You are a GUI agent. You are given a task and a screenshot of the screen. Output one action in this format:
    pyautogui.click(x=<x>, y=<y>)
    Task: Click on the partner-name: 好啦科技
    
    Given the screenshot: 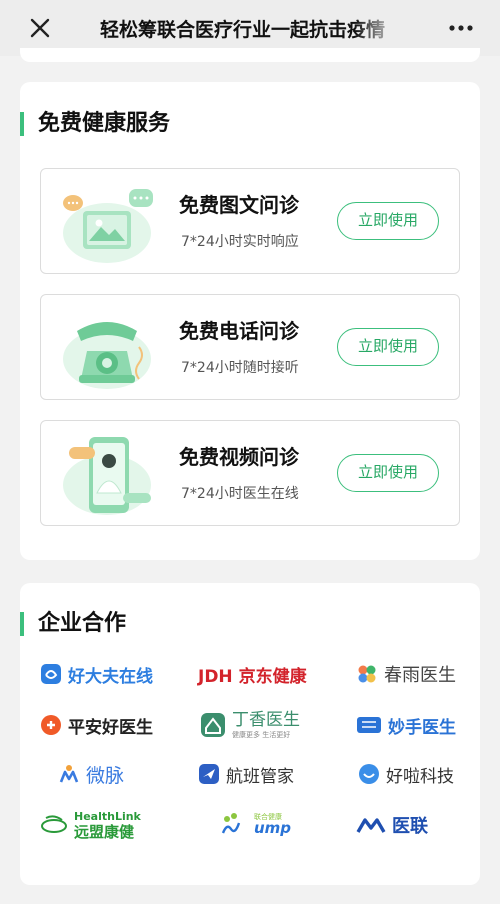 What is the action you would take?
    pyautogui.click(x=420, y=776)
    